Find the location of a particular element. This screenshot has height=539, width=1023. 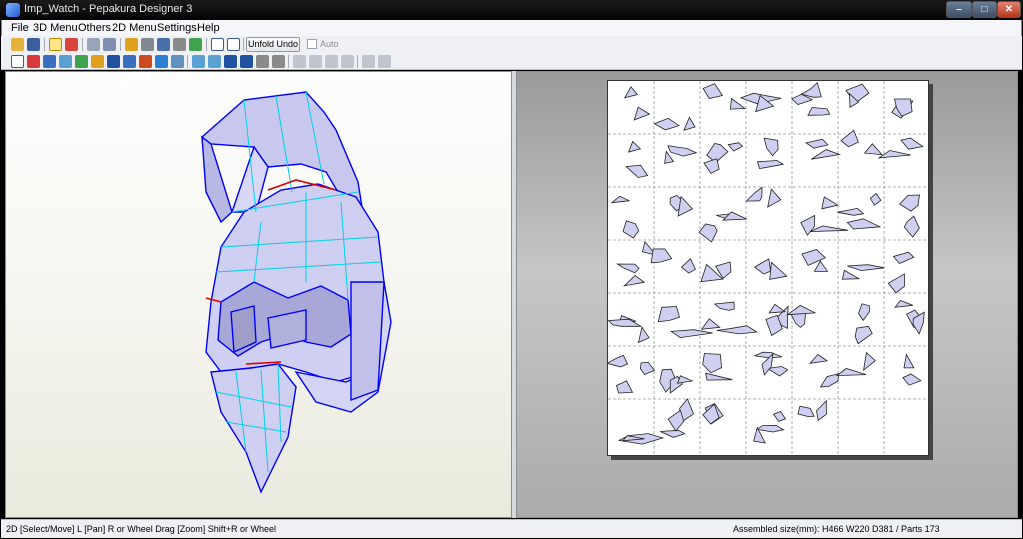

zoom-parts-icon is located at coordinates (214, 61).